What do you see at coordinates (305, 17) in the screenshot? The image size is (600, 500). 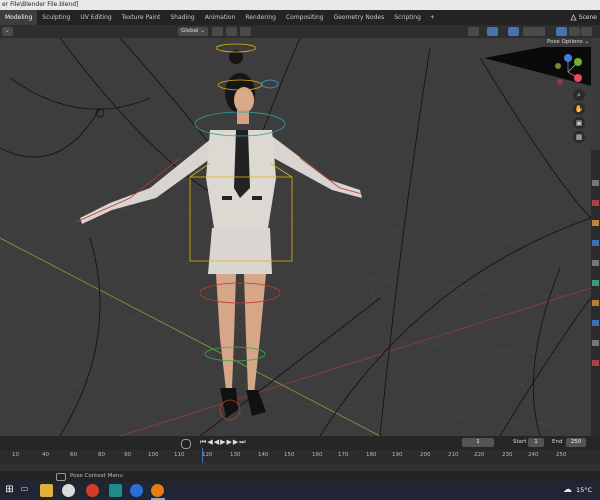 I see `tab-compositing: Compositing` at bounding box center [305, 17].